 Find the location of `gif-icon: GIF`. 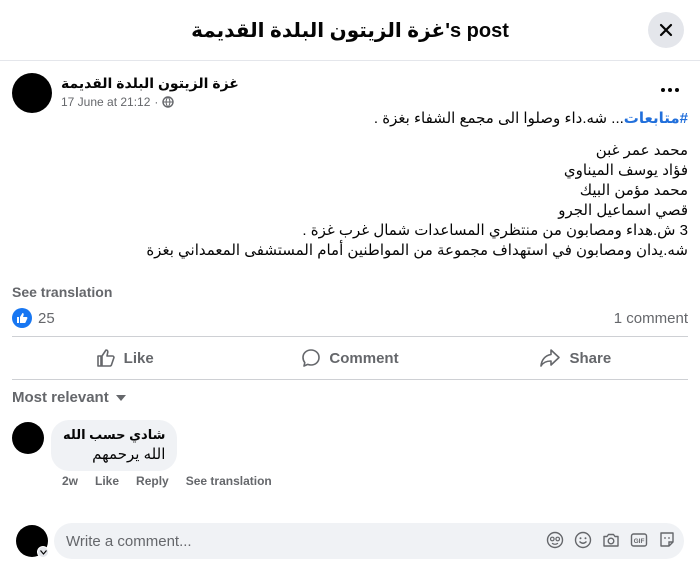

gif-icon: GIF is located at coordinates (639, 540).